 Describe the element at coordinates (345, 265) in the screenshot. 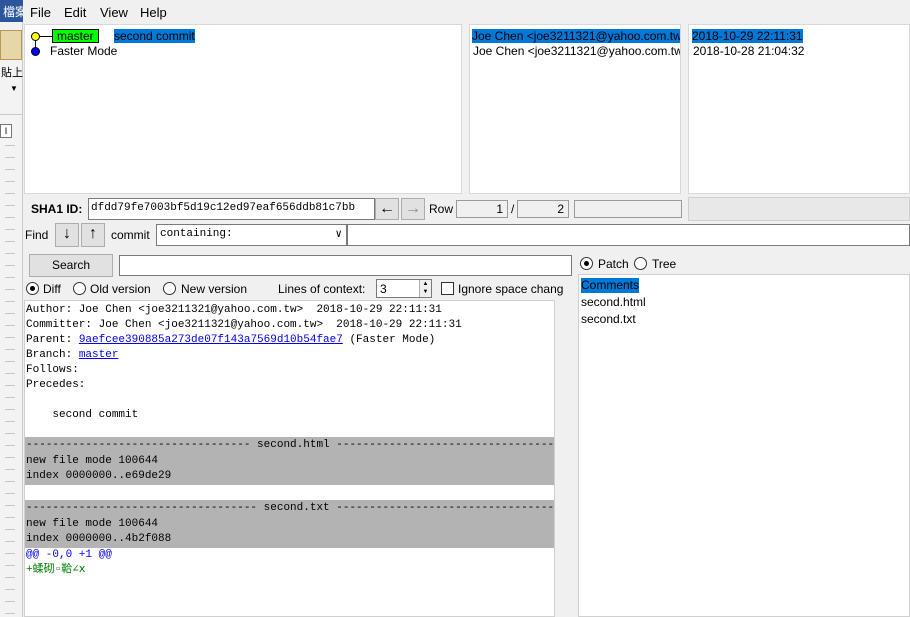

I see `search-input` at that location.